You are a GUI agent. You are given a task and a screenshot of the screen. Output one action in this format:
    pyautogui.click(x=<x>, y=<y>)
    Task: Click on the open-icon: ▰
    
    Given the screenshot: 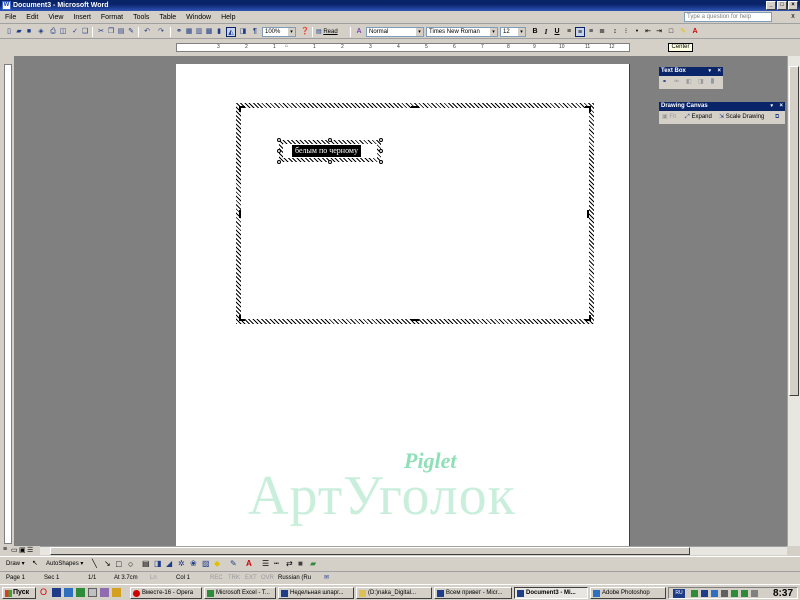 What is the action you would take?
    pyautogui.click(x=19, y=32)
    